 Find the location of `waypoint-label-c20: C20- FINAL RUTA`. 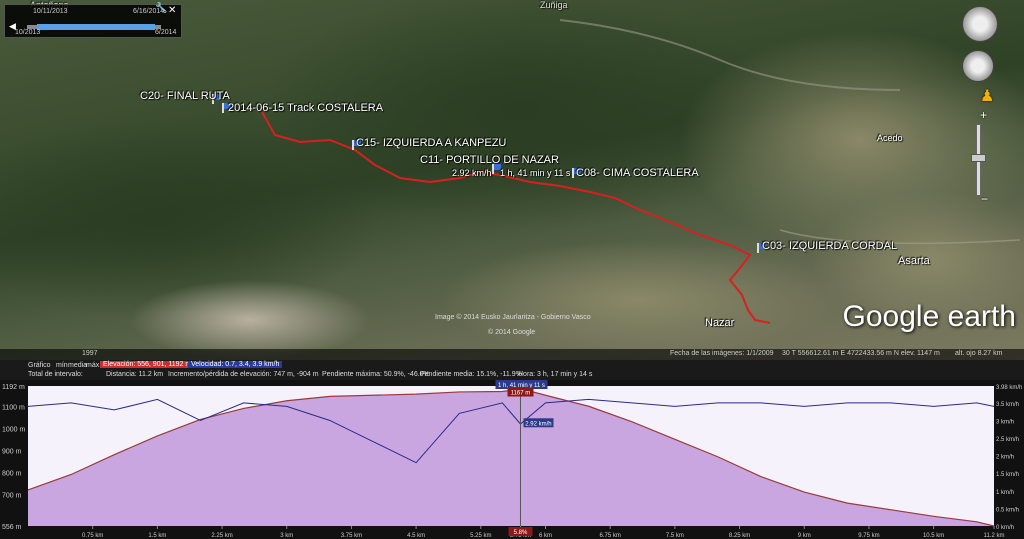

waypoint-label-c20: C20- FINAL RUTA is located at coordinates (185, 96).